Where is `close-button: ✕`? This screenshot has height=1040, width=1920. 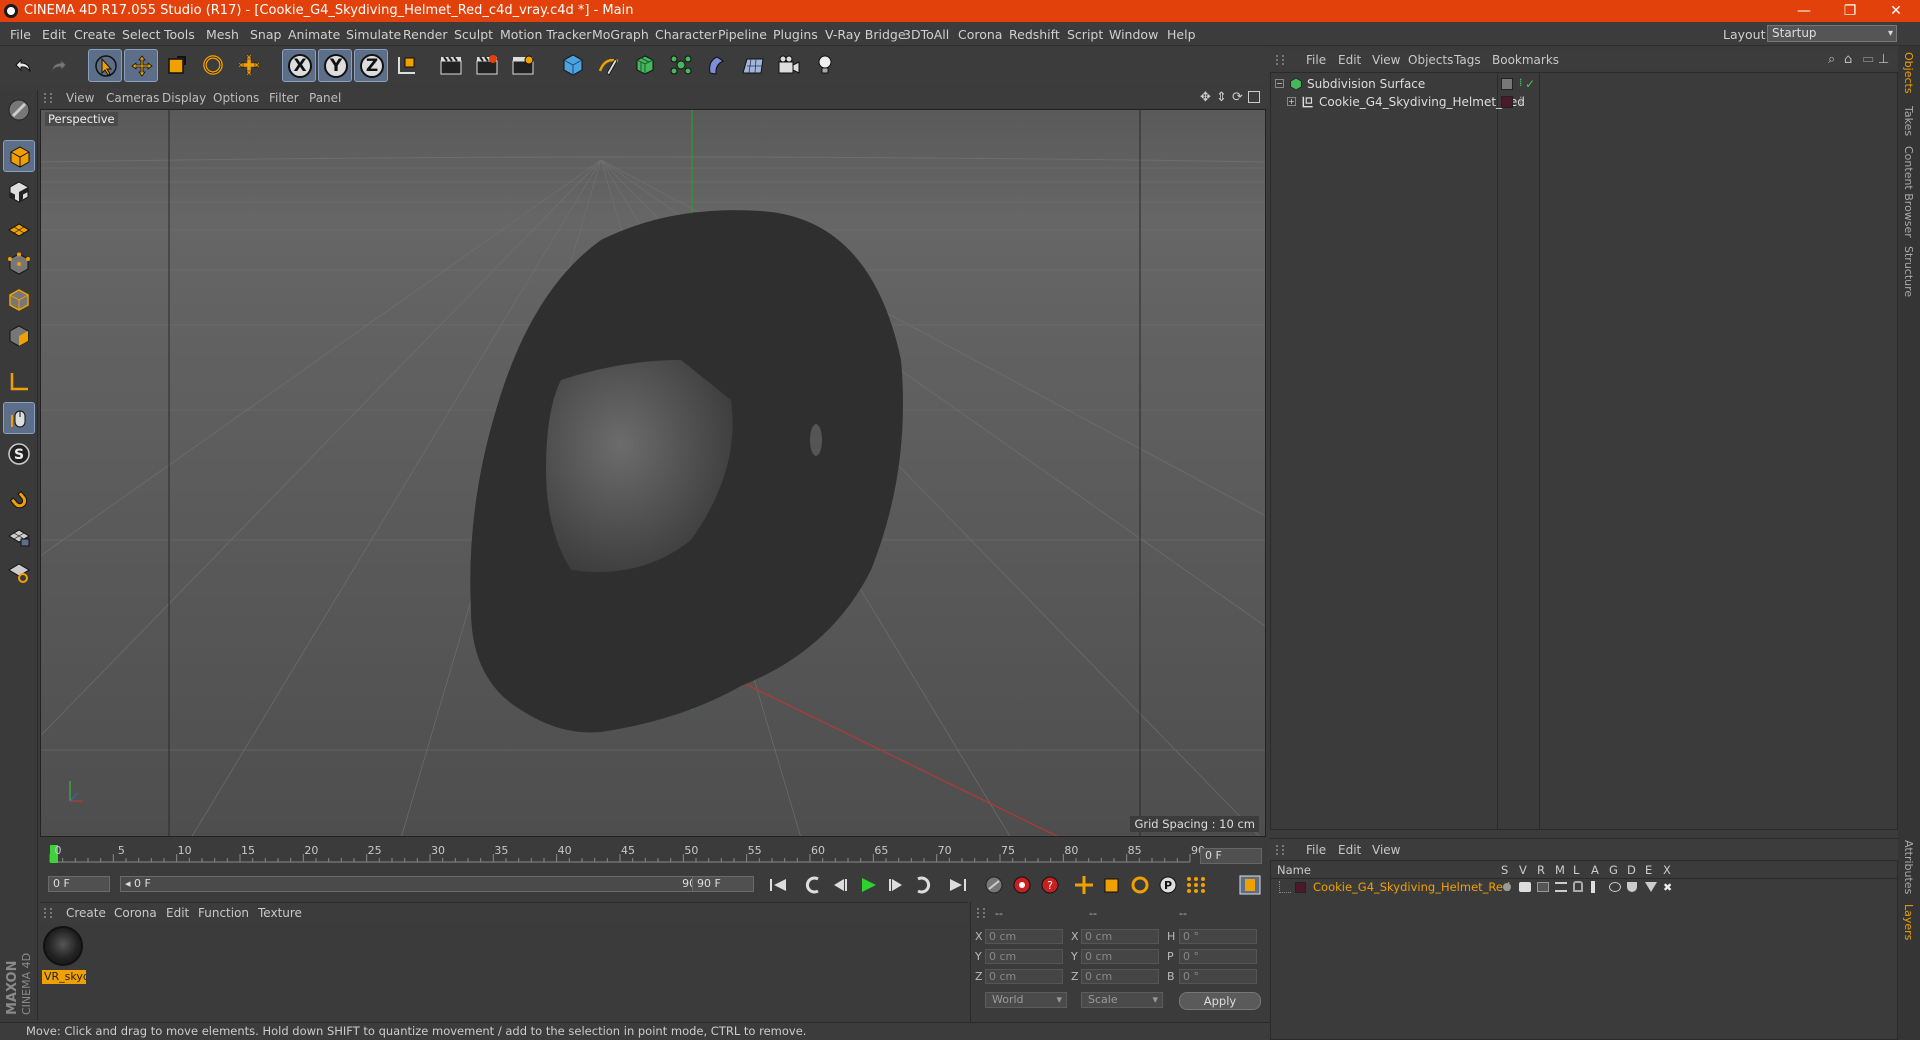 close-button: ✕ is located at coordinates (1896, 11).